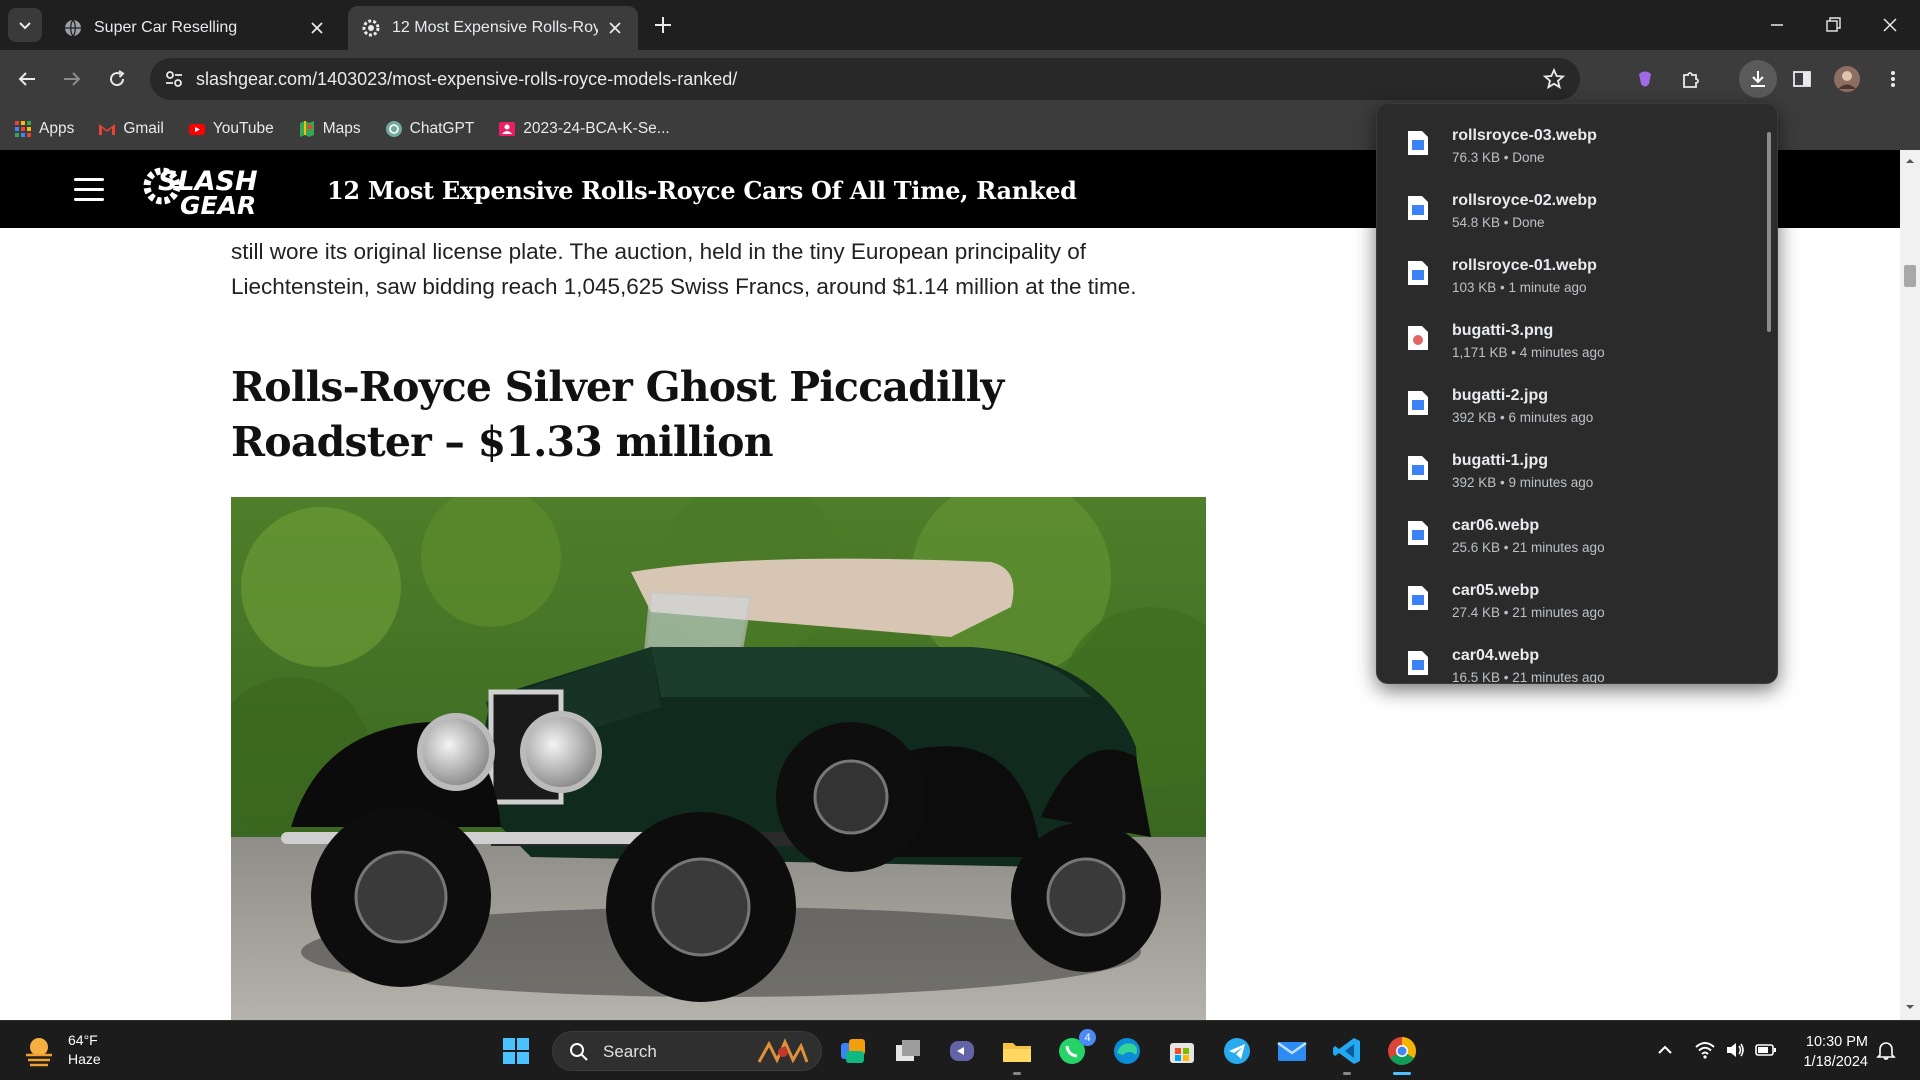 The height and width of the screenshot is (1080, 1920). I want to click on download-item: rollsroyce-01.webp 103 KB • 1 minute ago, so click(1572, 272).